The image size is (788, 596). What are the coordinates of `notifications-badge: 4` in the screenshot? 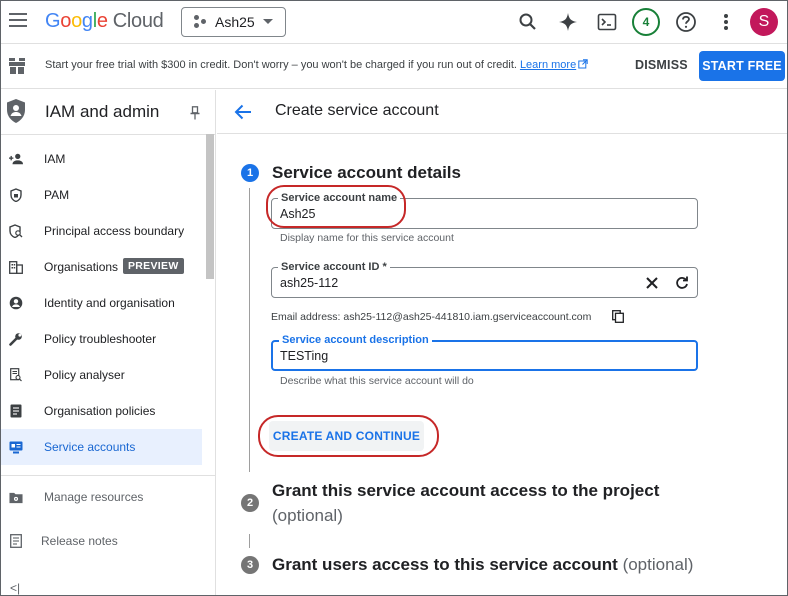 It's located at (646, 22).